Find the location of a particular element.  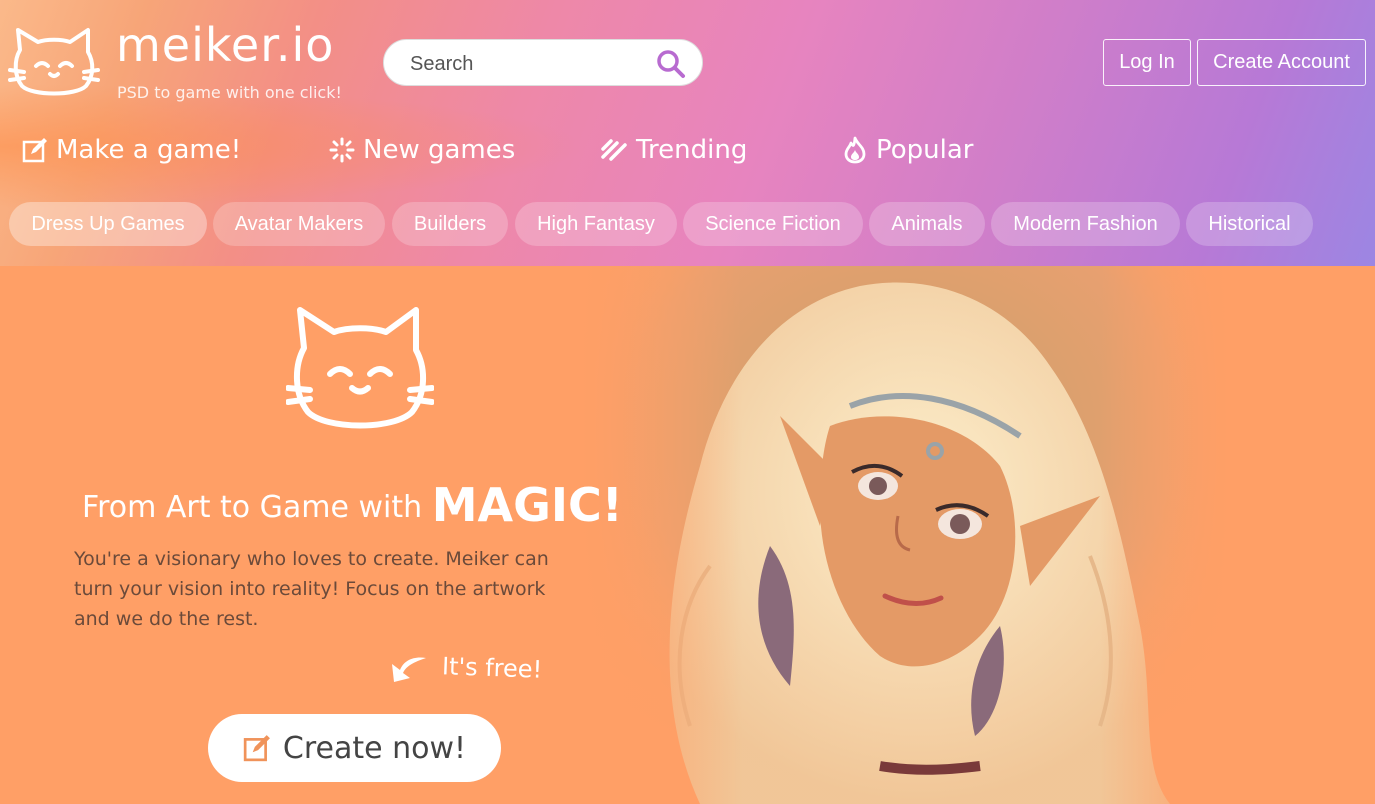

nav-trending: Trending is located at coordinates (673, 150).